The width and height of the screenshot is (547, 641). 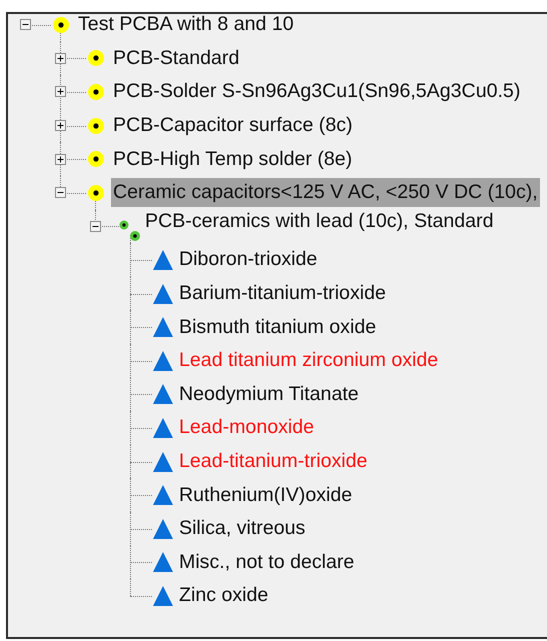 I want to click on tree-item: Barium-titanium-trioxide, so click(x=282, y=293).